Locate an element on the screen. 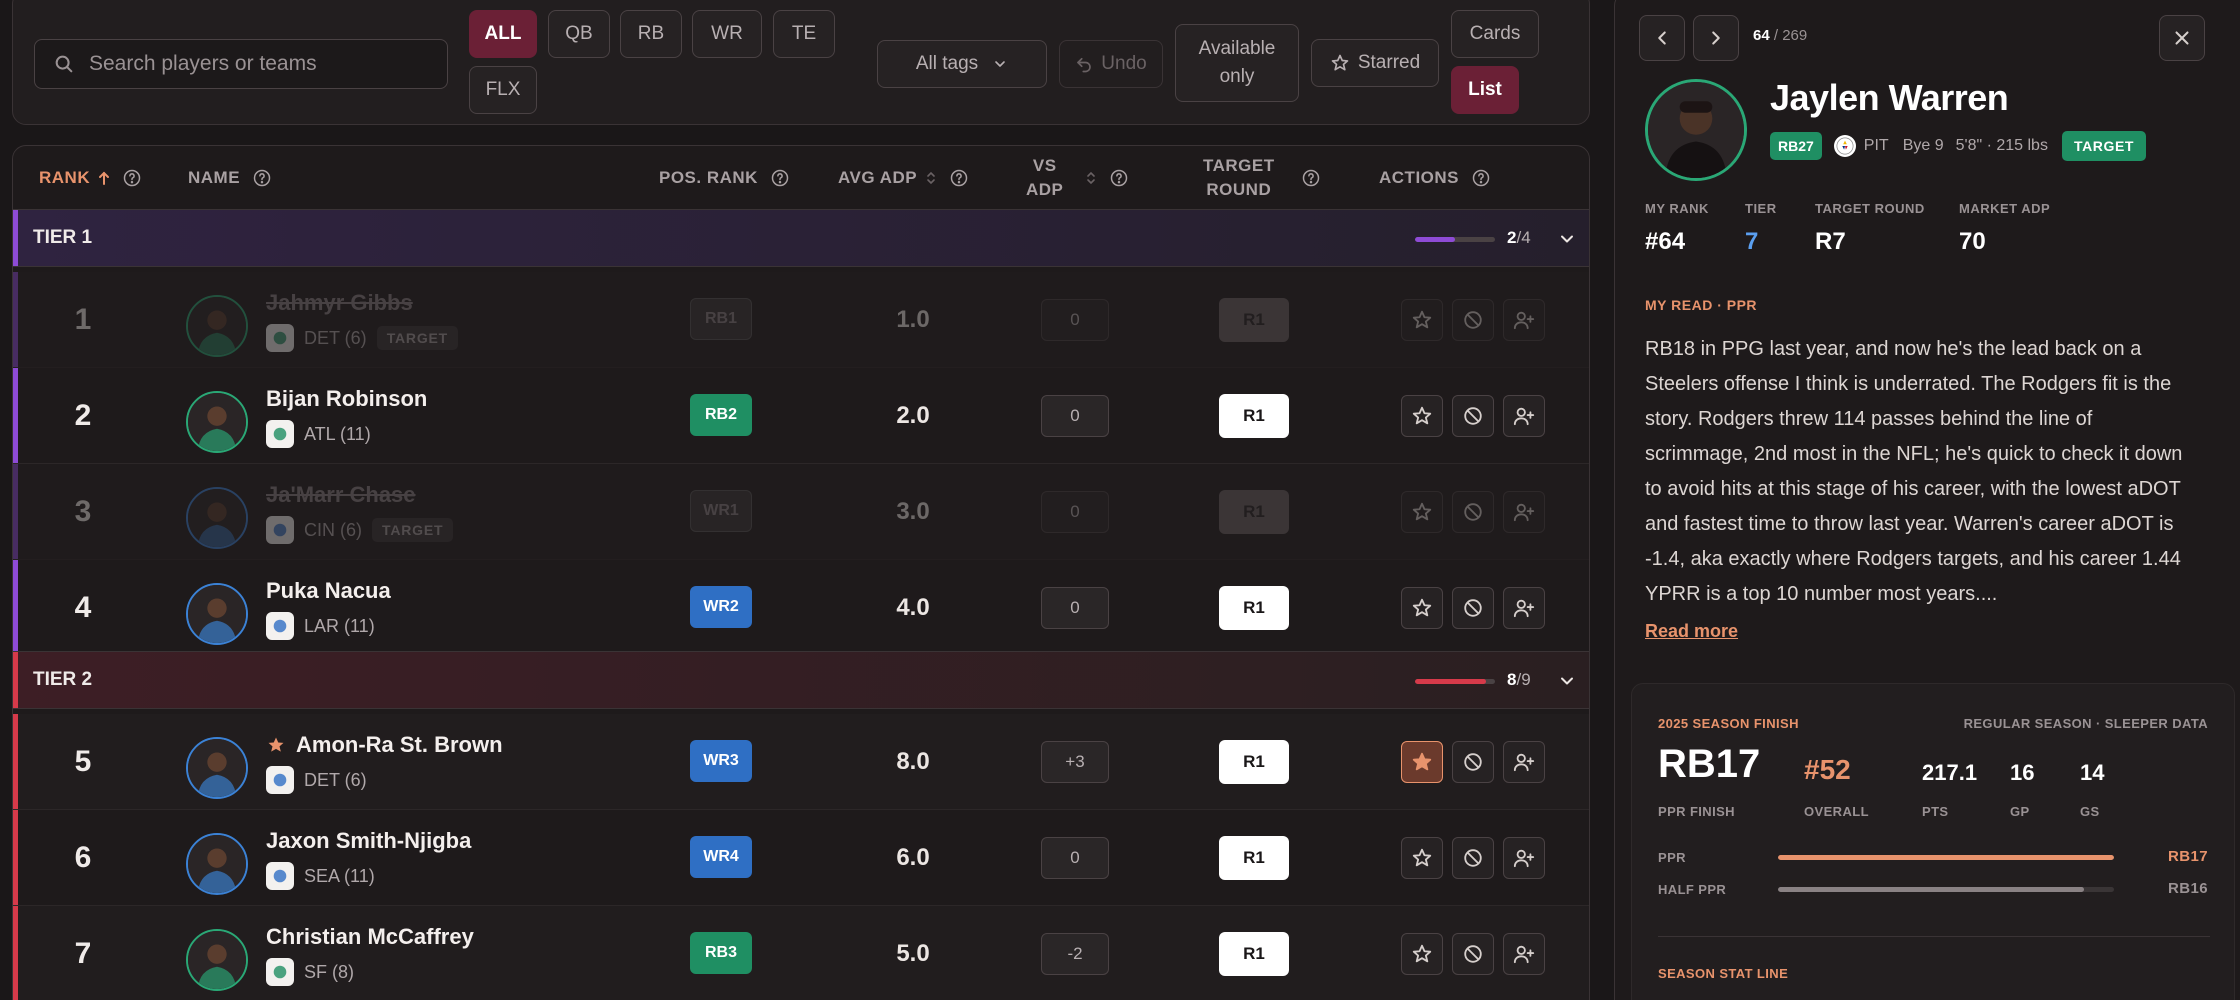 This screenshot has height=1000, width=2240. player-name: Ja'Marr Chase is located at coordinates (341, 495).